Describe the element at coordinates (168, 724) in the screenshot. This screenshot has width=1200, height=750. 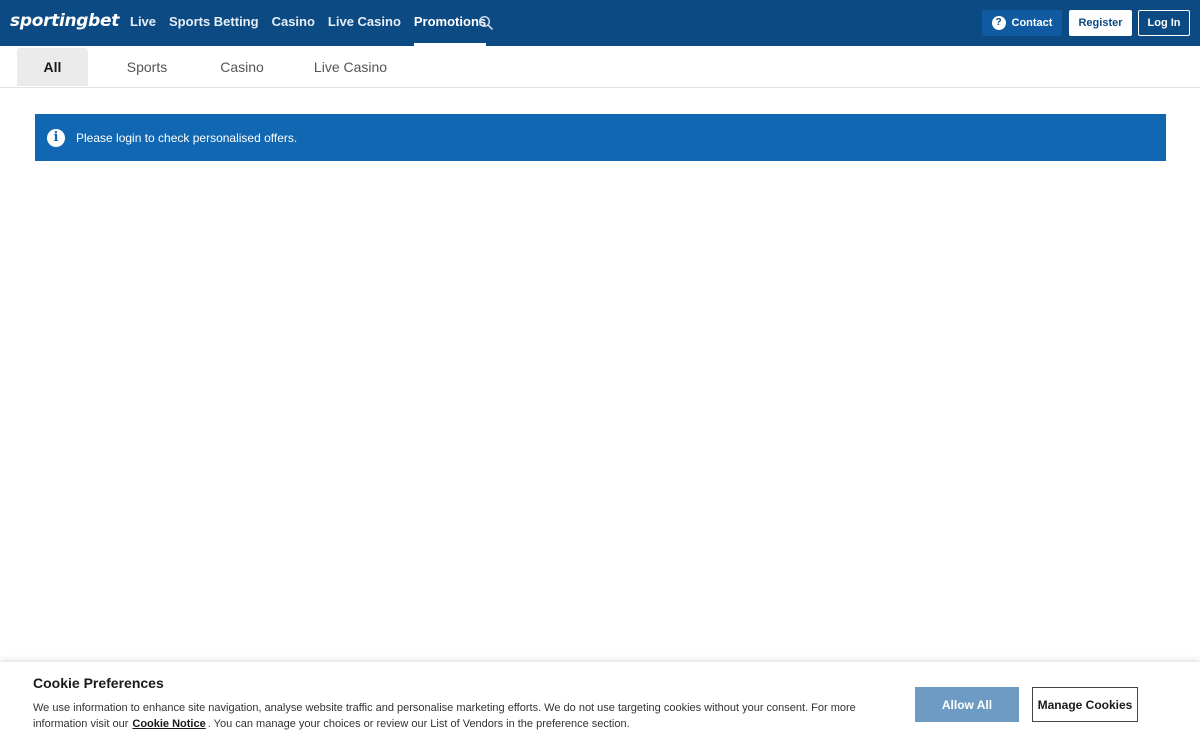
I see `cookie-notice-link: Cookie Notice` at that location.